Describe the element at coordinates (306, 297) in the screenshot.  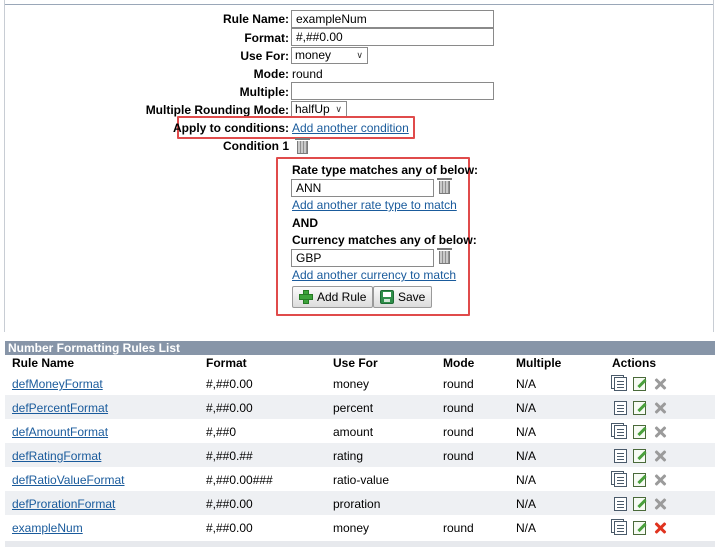
I see `plus-icon` at that location.